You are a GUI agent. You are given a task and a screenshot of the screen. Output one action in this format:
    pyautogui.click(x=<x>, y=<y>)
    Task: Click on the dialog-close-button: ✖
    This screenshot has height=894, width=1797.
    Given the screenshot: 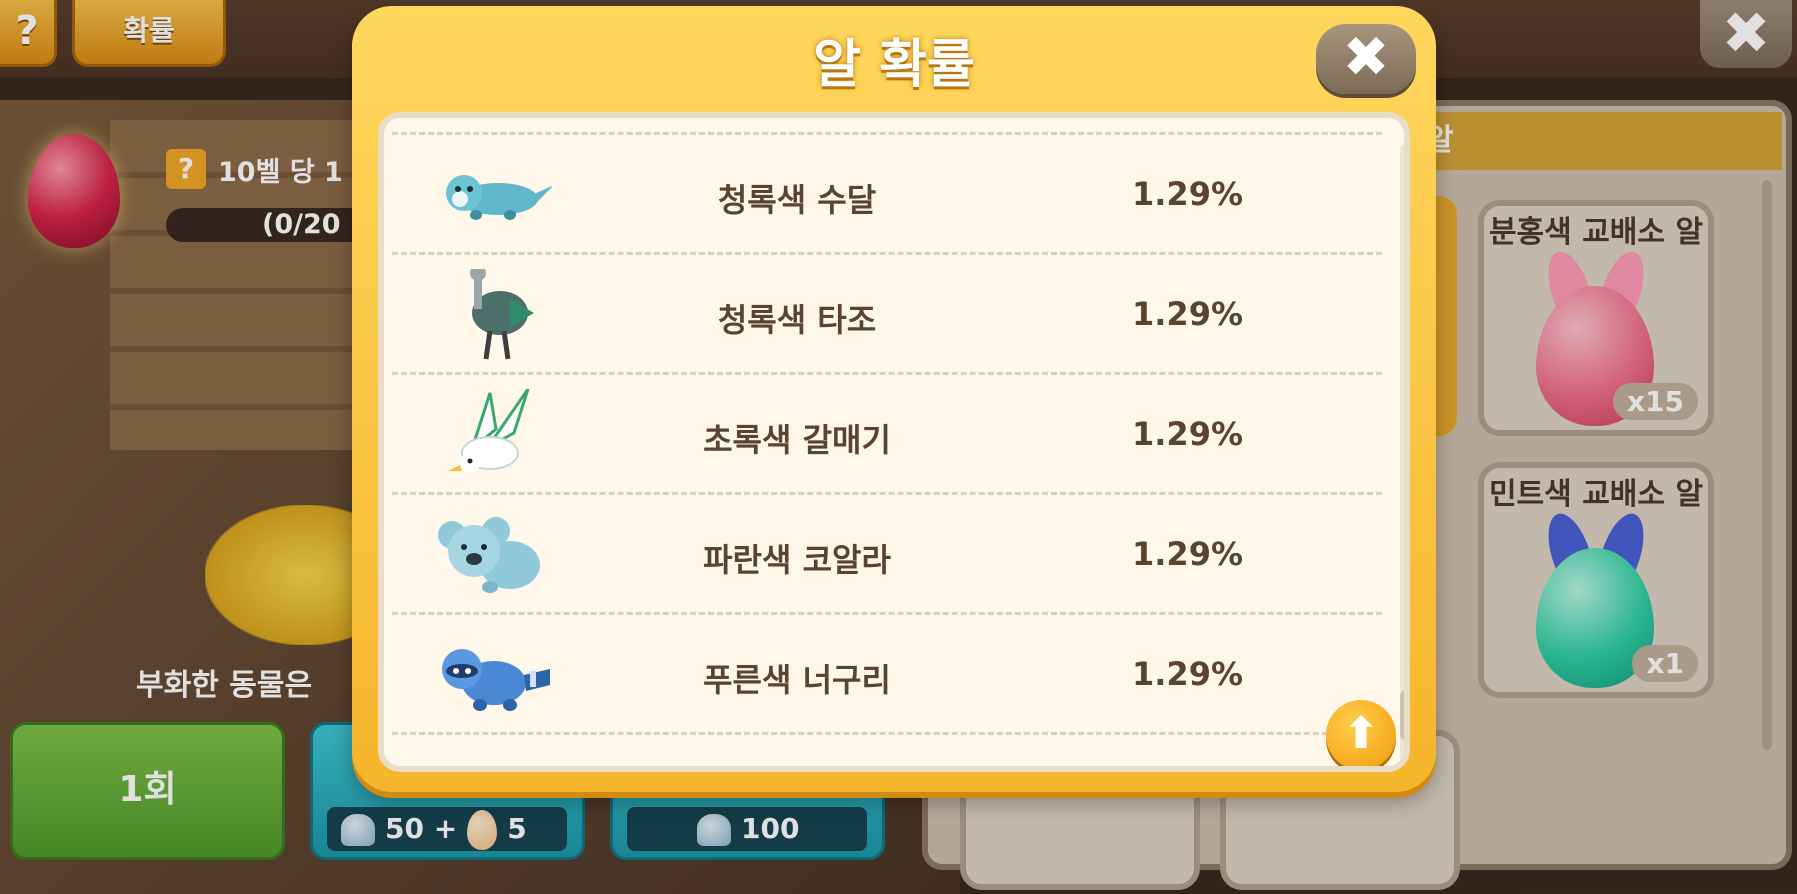 What is the action you would take?
    pyautogui.click(x=1366, y=59)
    